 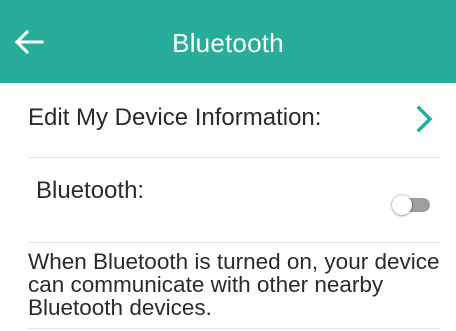 What do you see at coordinates (402, 205) in the screenshot?
I see `toggle-knob` at bounding box center [402, 205].